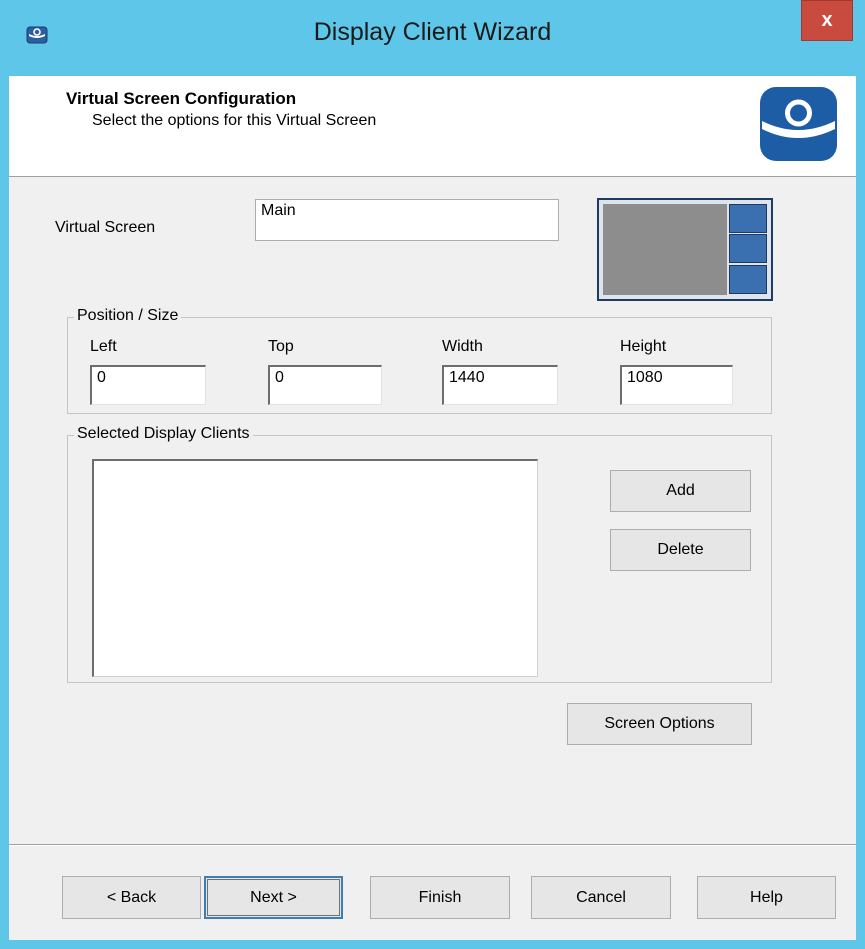 Image resolution: width=865 pixels, height=949 pixels. What do you see at coordinates (766, 897) in the screenshot?
I see `help-button: Help` at bounding box center [766, 897].